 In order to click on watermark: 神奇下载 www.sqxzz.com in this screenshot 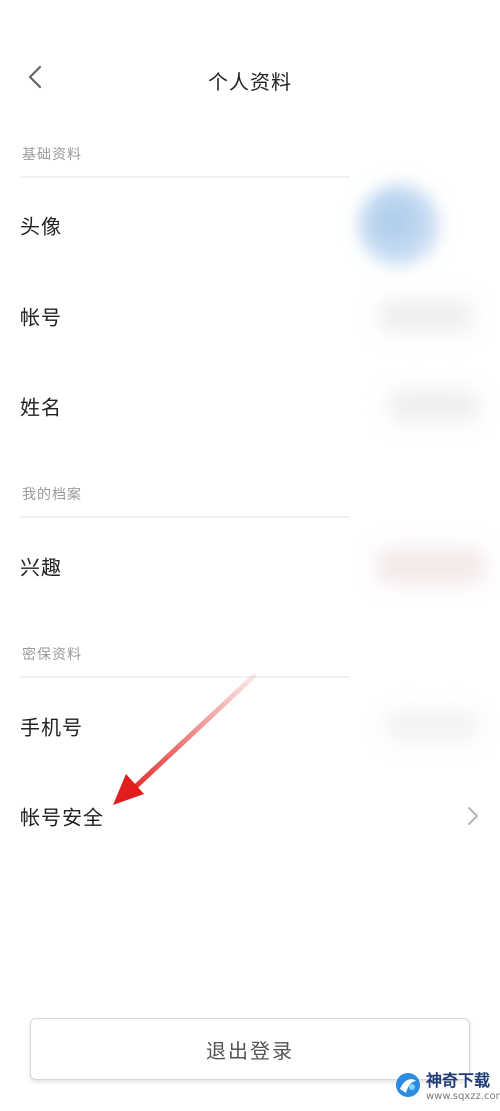, I will do `click(447, 1087)`.